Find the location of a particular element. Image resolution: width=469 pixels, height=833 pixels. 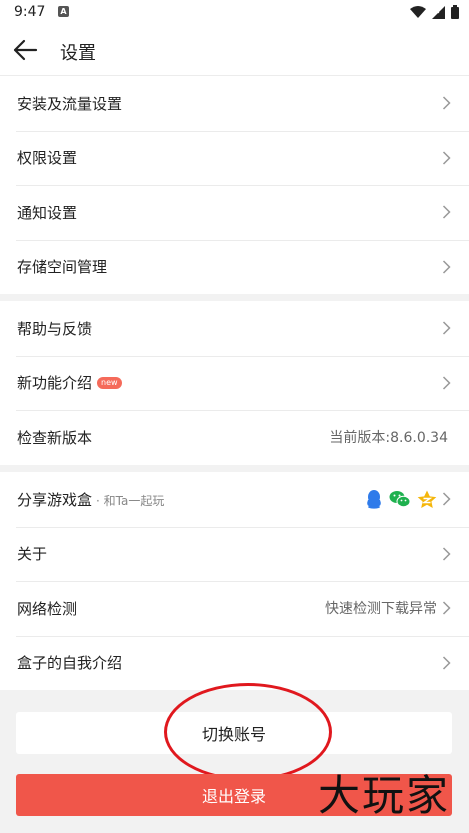

row-label: 新功能介绍 new is located at coordinates (69, 382).